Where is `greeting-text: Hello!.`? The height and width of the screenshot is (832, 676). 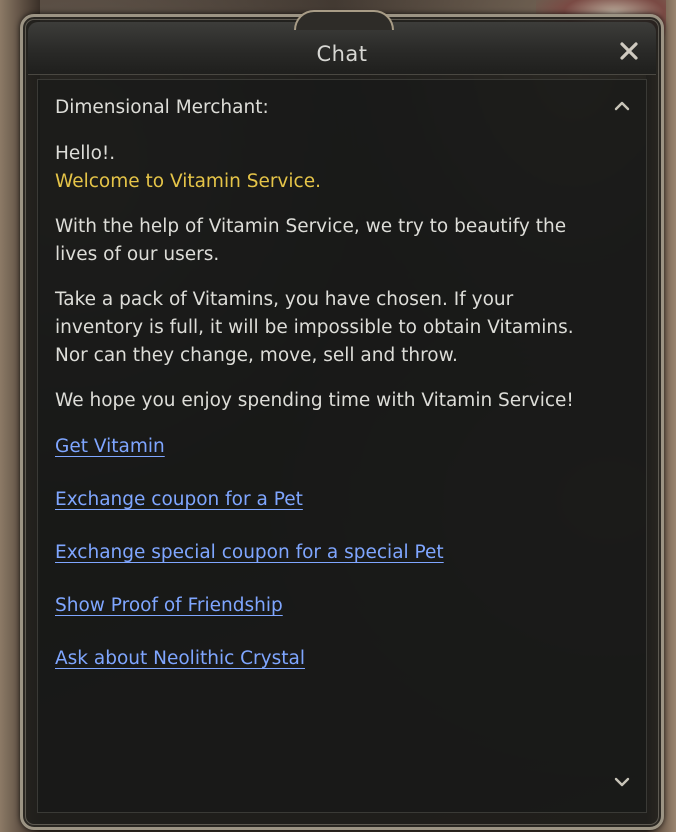 greeting-text: Hello!. is located at coordinates (85, 153).